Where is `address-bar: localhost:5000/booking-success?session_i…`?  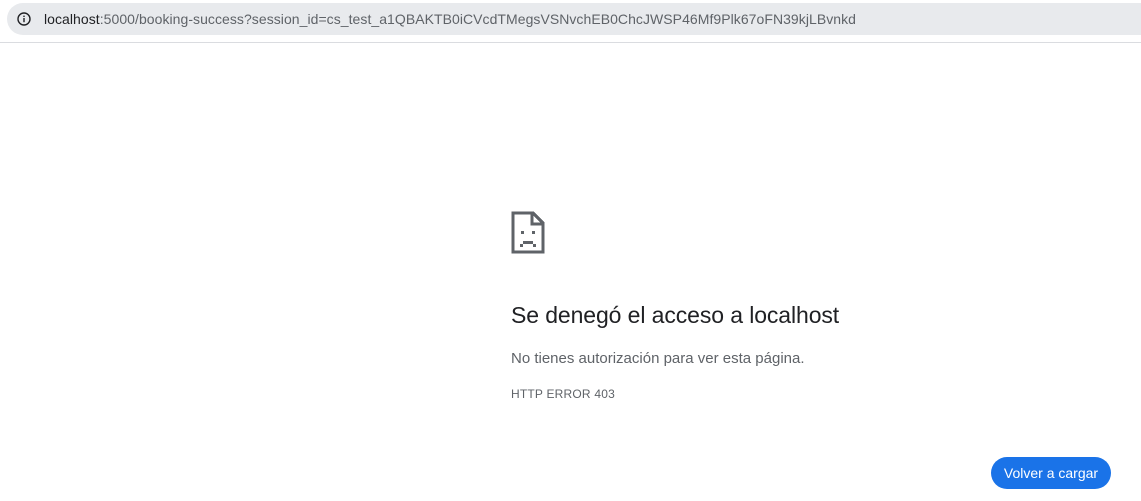 address-bar: localhost:5000/booking-success?session_i… is located at coordinates (574, 19).